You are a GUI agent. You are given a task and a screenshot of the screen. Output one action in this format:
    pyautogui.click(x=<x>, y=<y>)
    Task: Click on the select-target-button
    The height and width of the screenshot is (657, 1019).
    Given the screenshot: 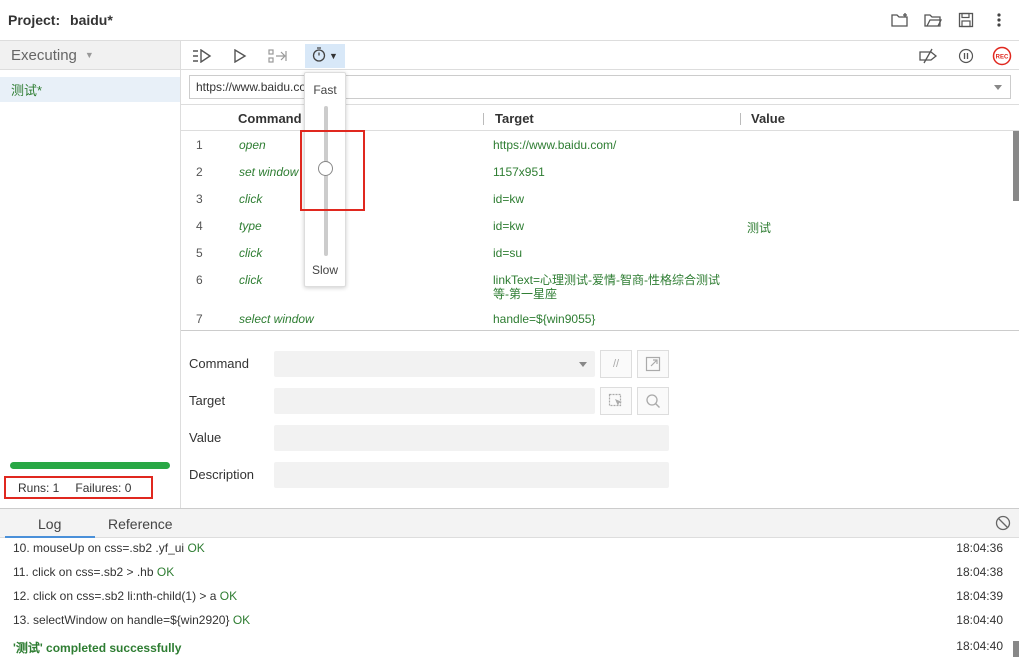 What is the action you would take?
    pyautogui.click(x=616, y=401)
    